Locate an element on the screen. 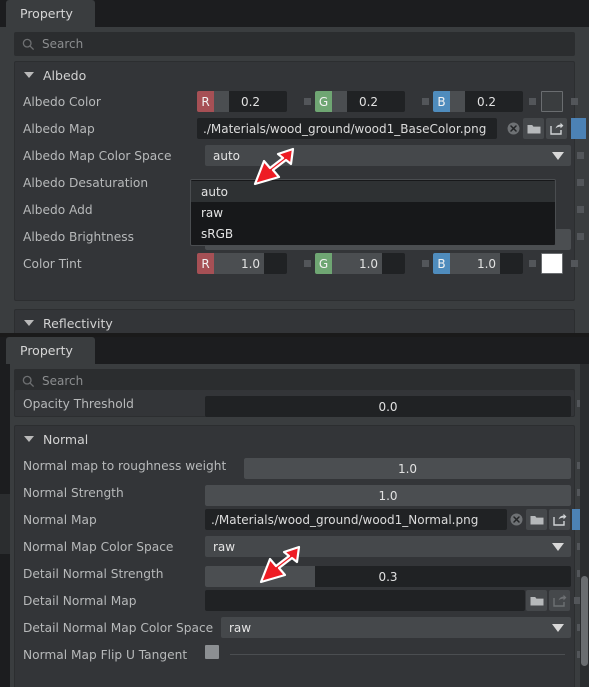 The image size is (589, 687). rgb-g-albedo-color: G 0.2 is located at coordinates (360, 101).